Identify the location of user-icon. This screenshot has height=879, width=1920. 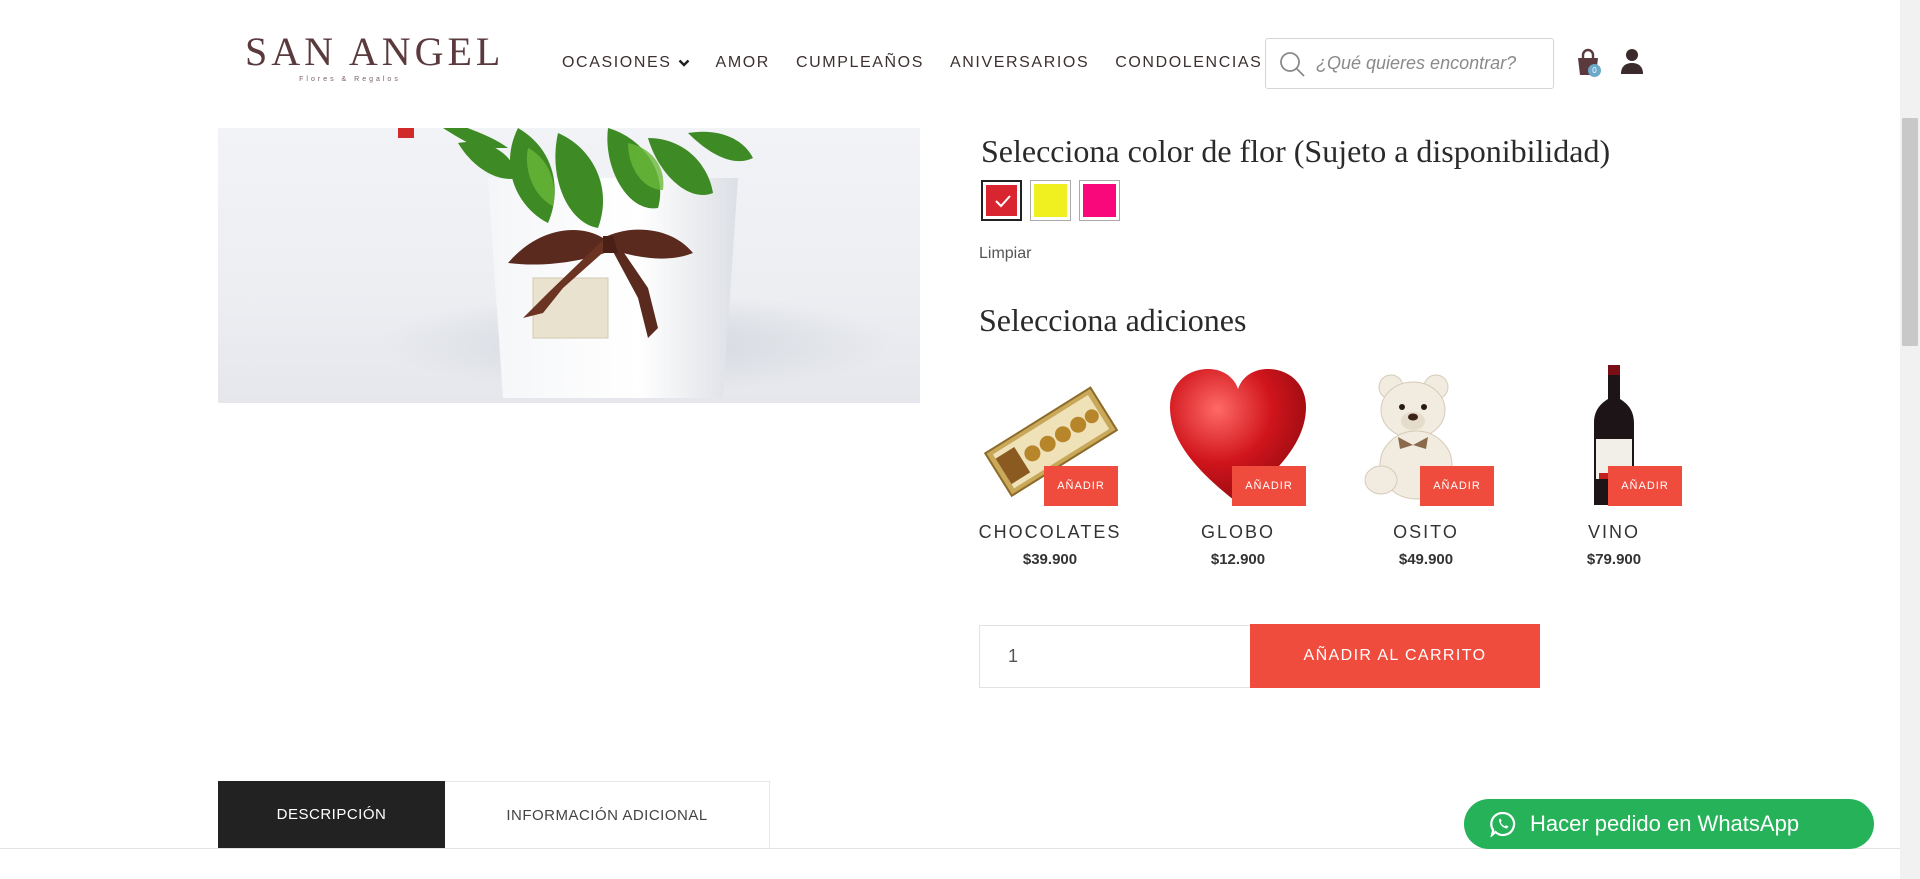
(1632, 61).